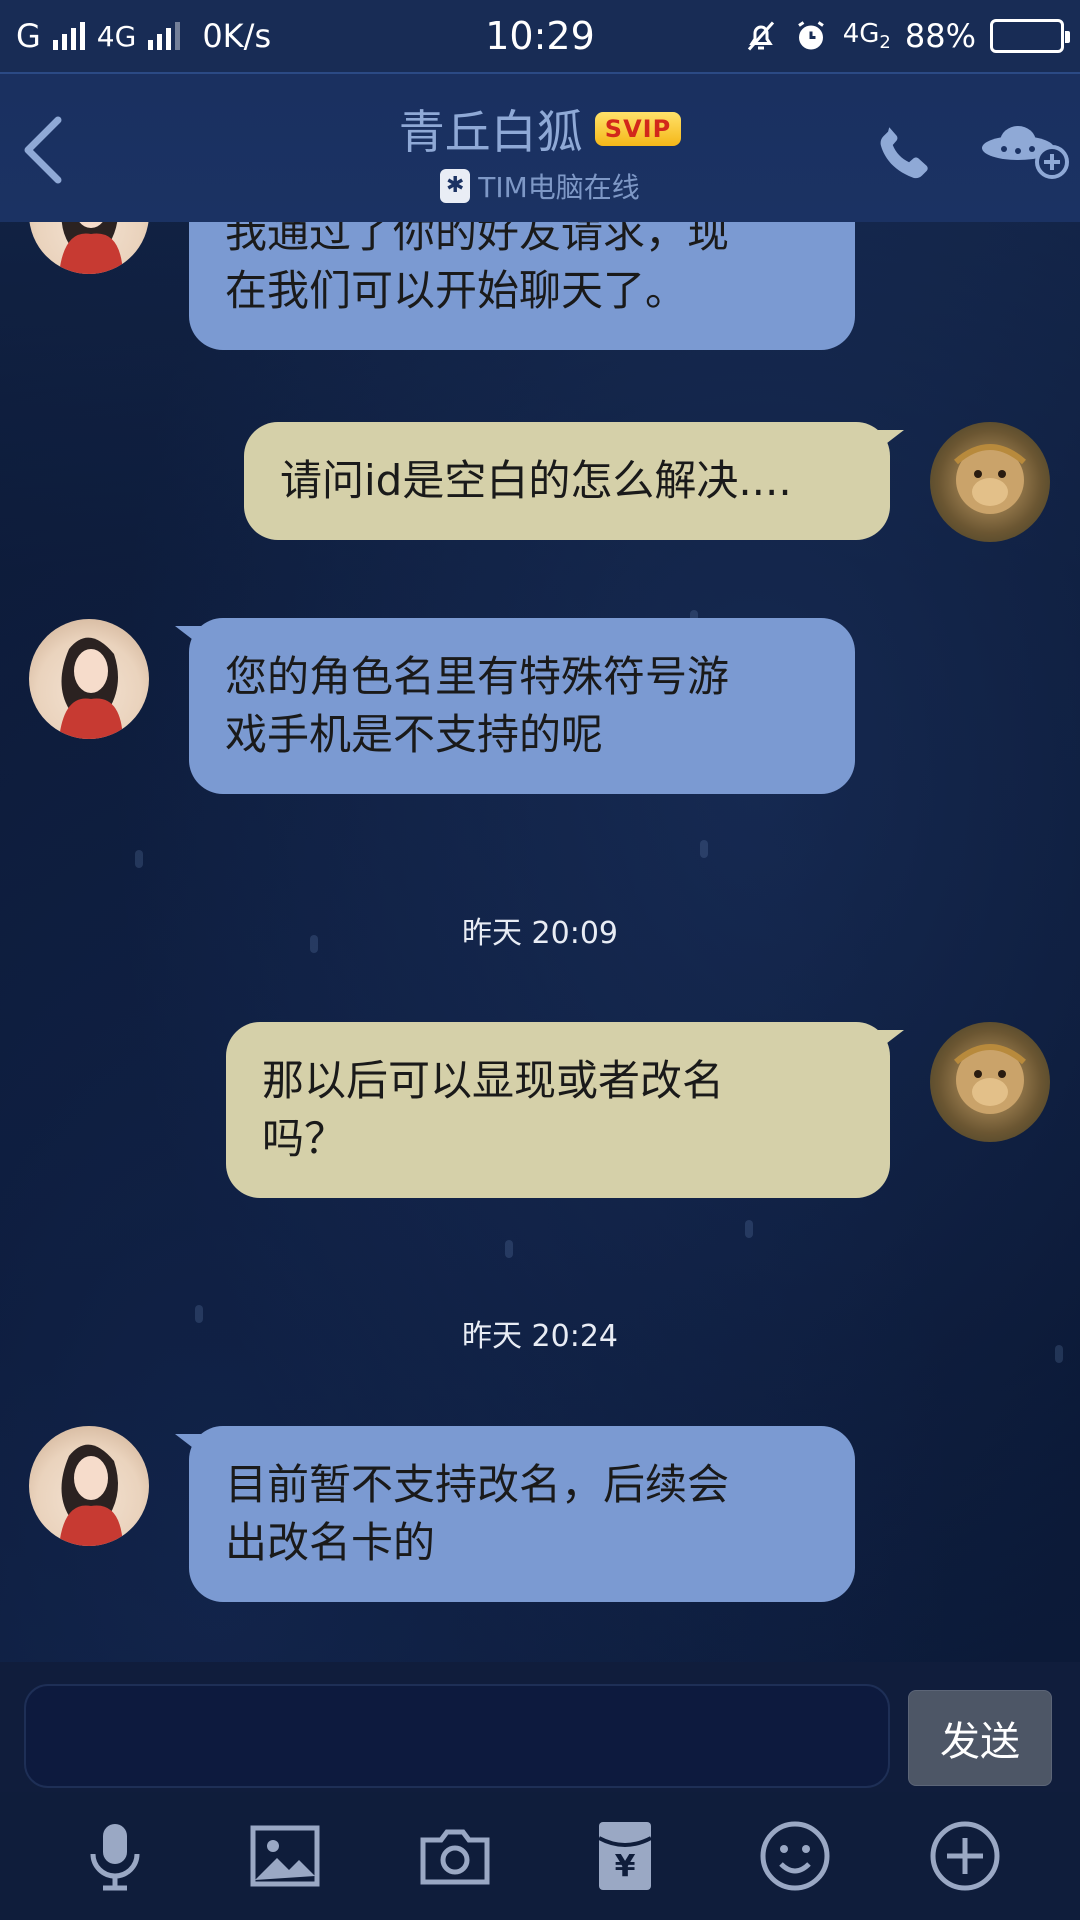  What do you see at coordinates (866, 36) in the screenshot?
I see `network-type: 4G2` at bounding box center [866, 36].